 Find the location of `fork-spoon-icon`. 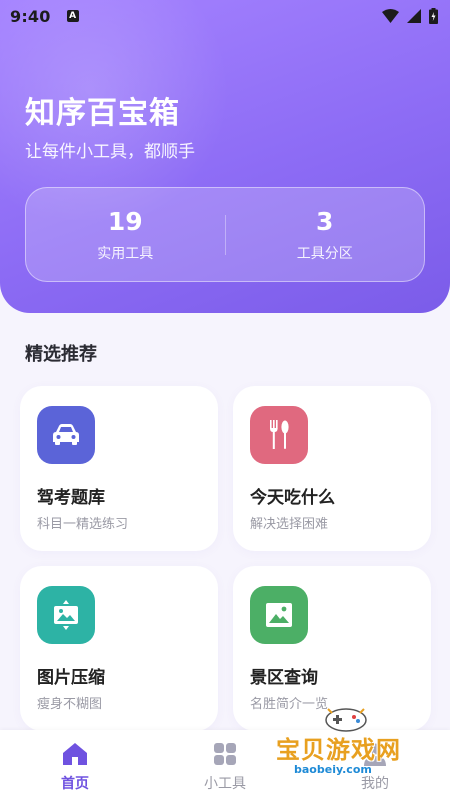

fork-spoon-icon is located at coordinates (279, 435).